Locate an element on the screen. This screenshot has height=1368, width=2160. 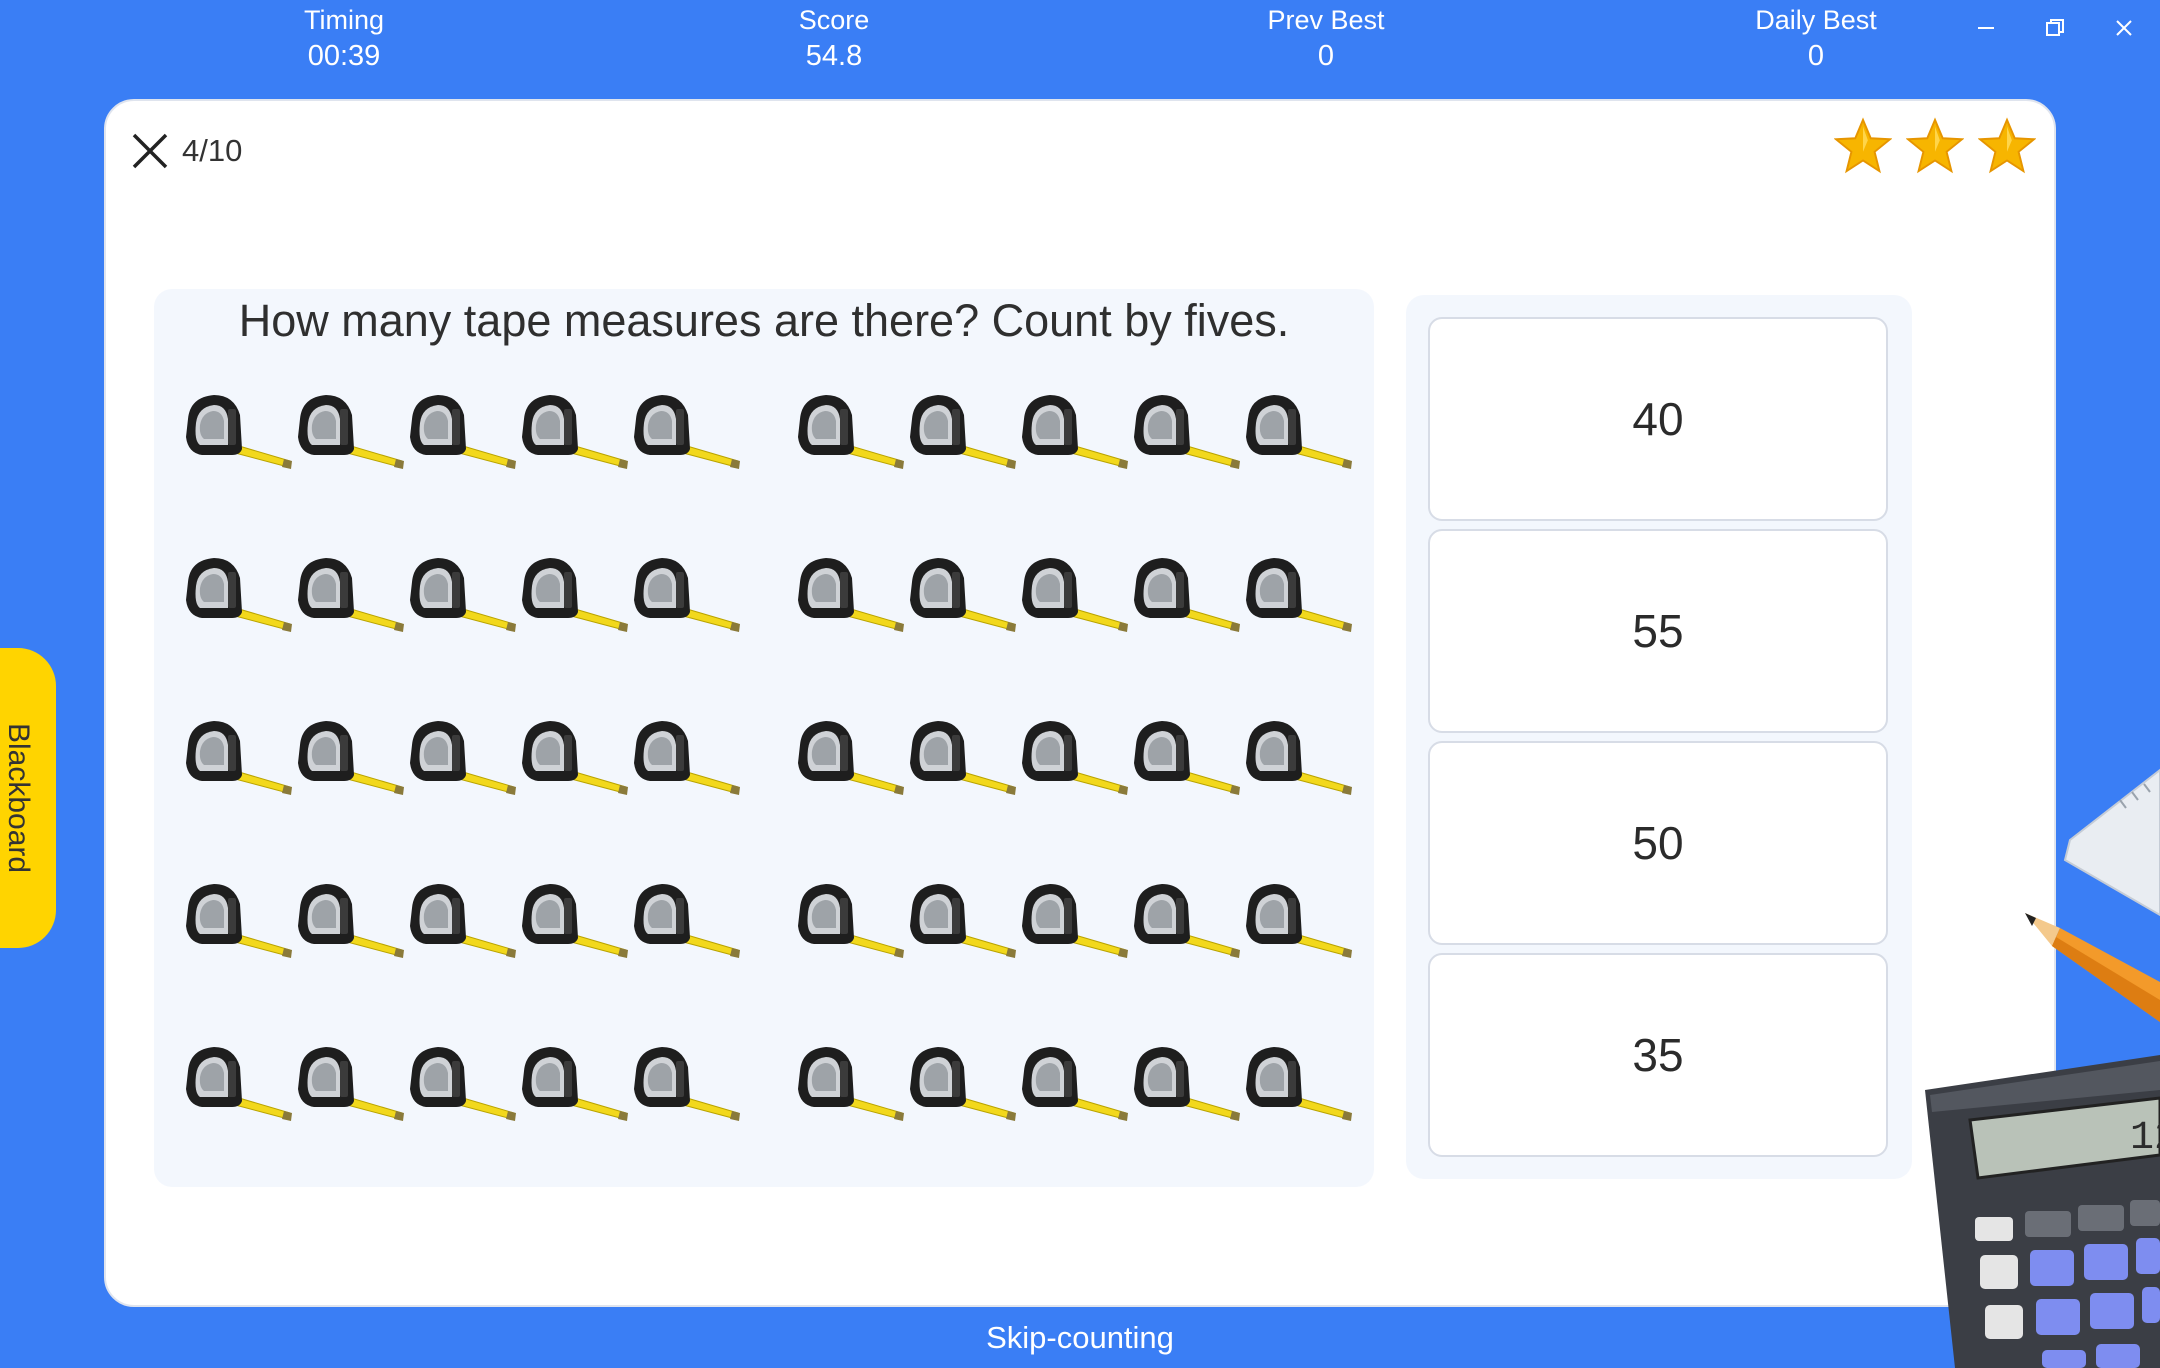
restore-icon is located at coordinates (2055, 27).